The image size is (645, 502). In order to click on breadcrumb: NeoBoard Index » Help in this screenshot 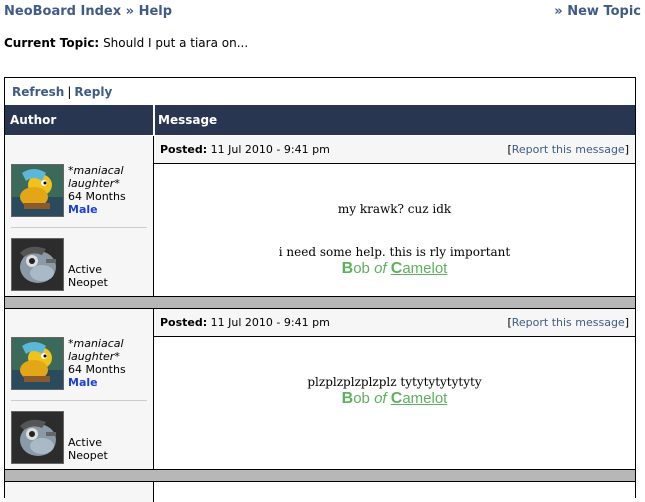, I will do `click(88, 11)`.